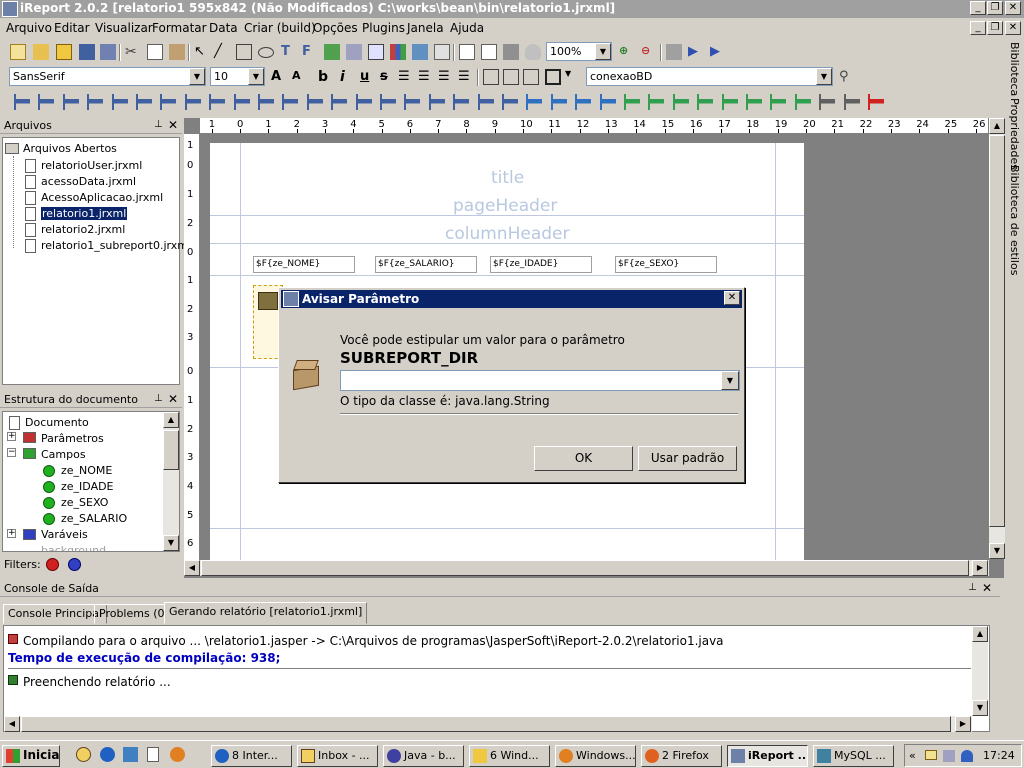 The image size is (1024, 768). What do you see at coordinates (388, 77) in the screenshot?
I see `strikethrough-icon: s` at bounding box center [388, 77].